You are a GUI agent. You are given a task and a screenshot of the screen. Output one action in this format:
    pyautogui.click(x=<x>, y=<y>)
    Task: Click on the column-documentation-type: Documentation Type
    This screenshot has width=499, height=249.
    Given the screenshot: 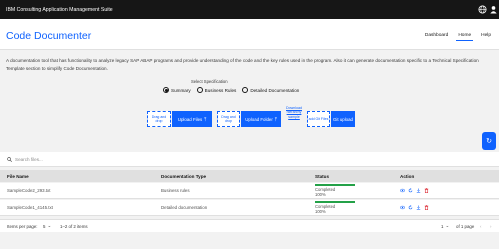 What is the action you would take?
    pyautogui.click(x=183, y=176)
    